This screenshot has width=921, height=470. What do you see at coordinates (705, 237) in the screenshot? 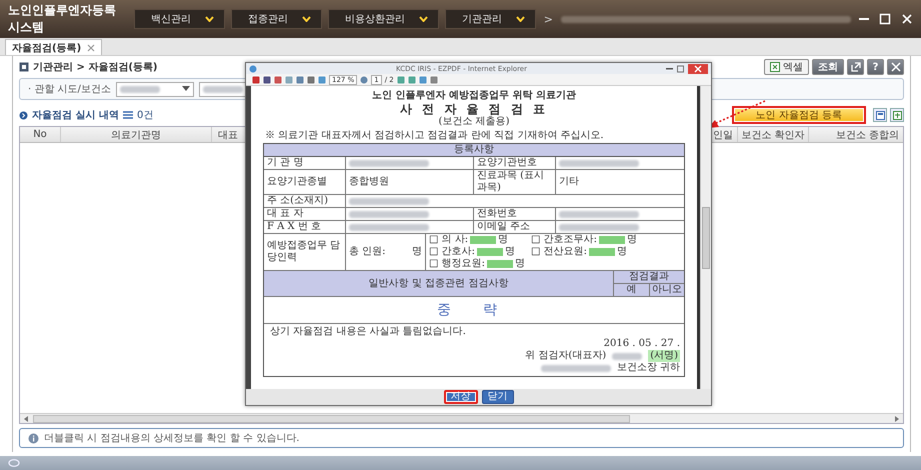
I see `vertical-scrollbar` at bounding box center [705, 237].